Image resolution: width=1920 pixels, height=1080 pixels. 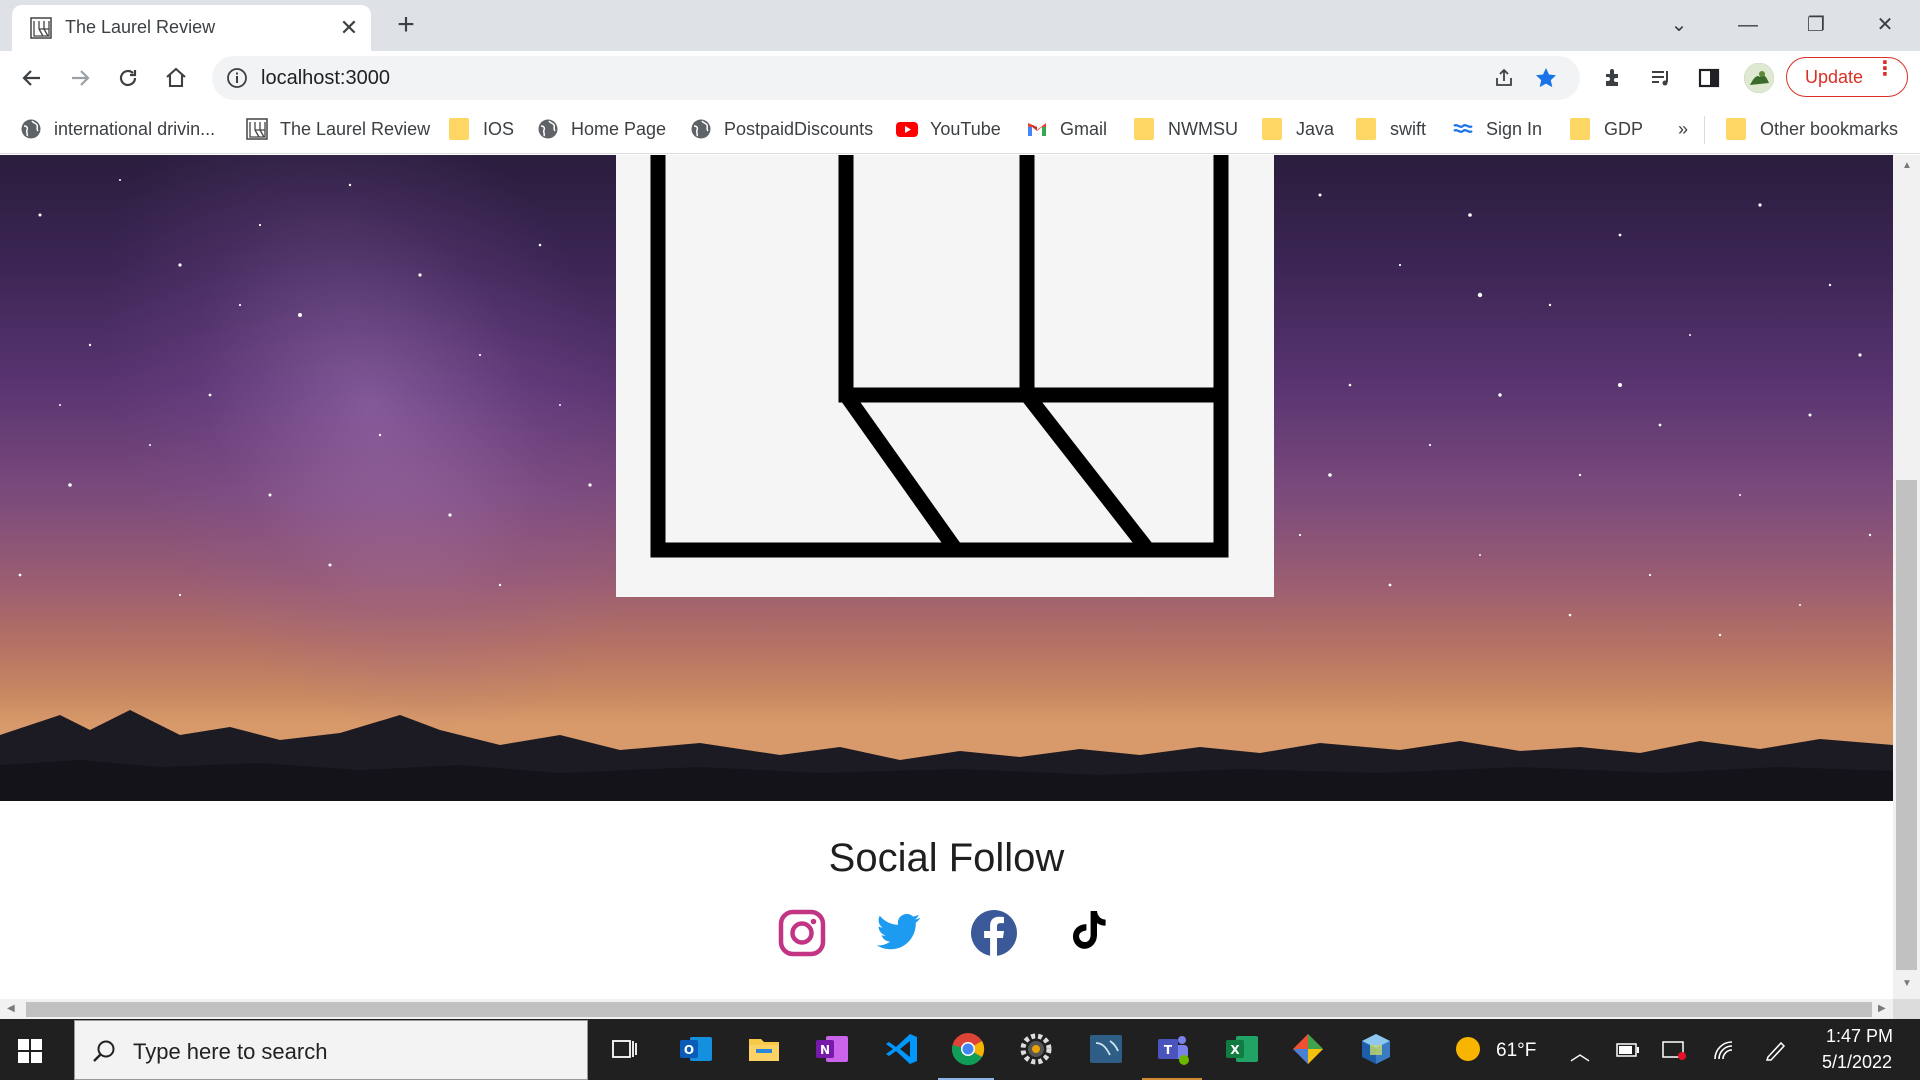 I want to click on bookmarks-separator, so click(x=1704, y=130).